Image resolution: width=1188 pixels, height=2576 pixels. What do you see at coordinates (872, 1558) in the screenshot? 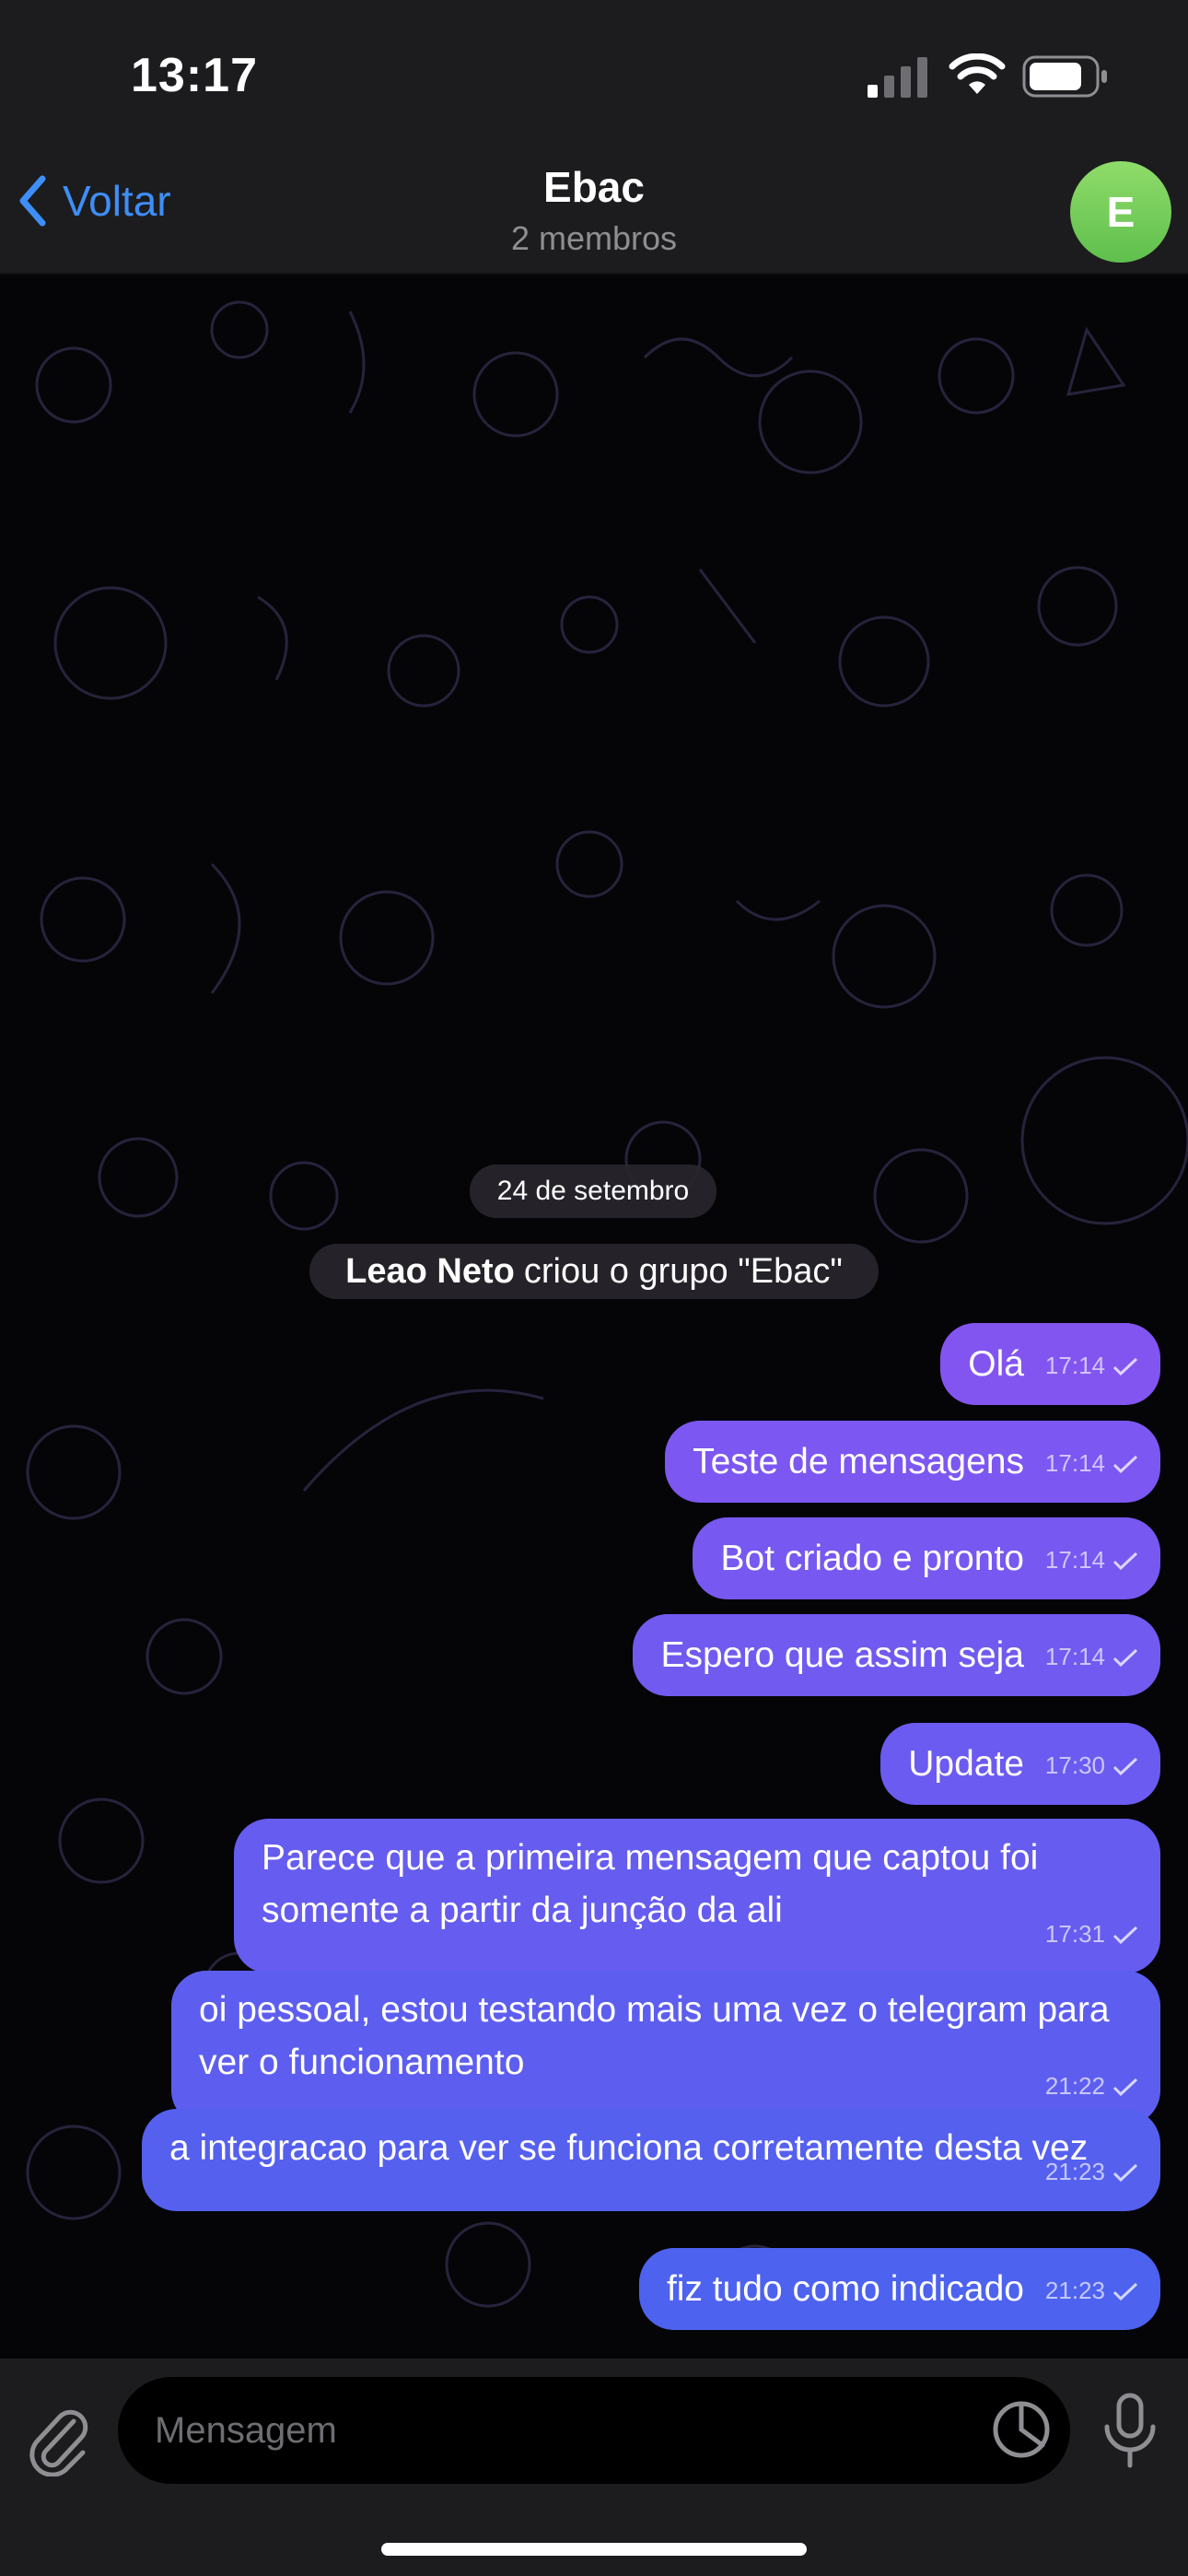
I see `message-text: Bot criado e pronto` at bounding box center [872, 1558].